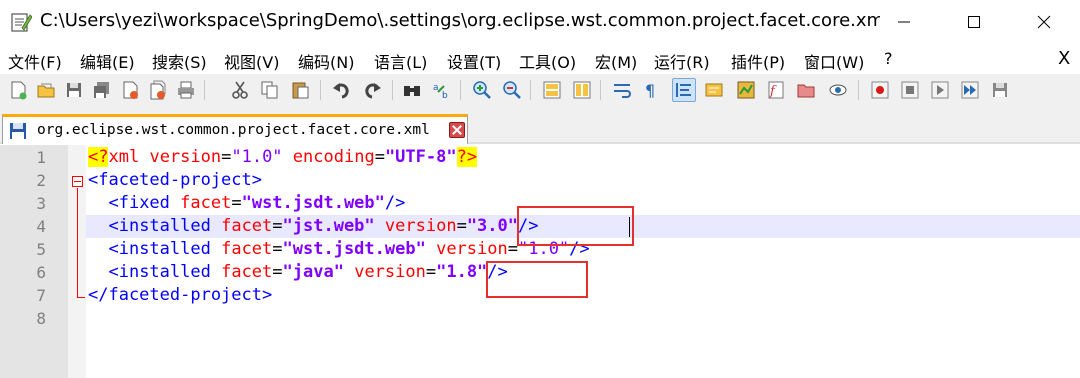 The width and height of the screenshot is (1080, 378). Describe the element at coordinates (240, 90) in the screenshot. I see `cut-icon` at that location.